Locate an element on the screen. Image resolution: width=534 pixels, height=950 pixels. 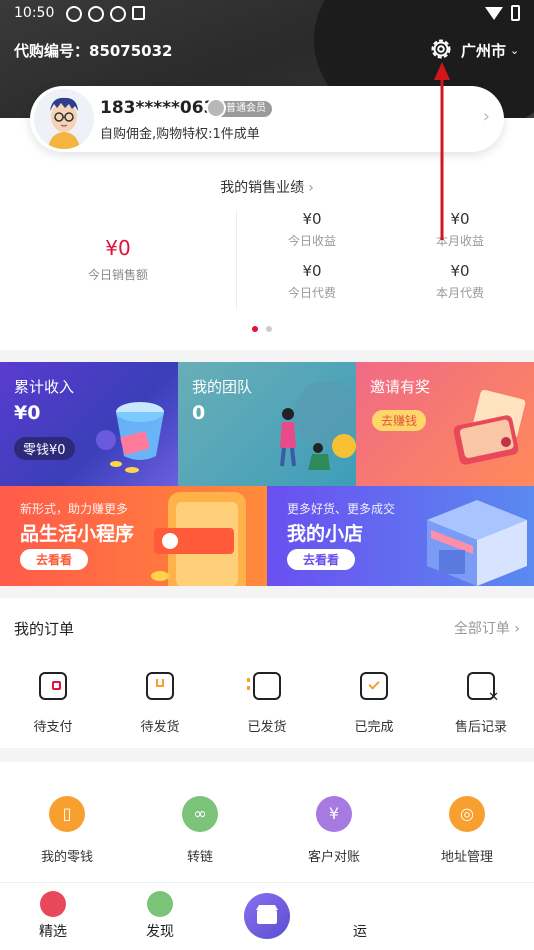
shop-illustration is located at coordinates (477, 543).